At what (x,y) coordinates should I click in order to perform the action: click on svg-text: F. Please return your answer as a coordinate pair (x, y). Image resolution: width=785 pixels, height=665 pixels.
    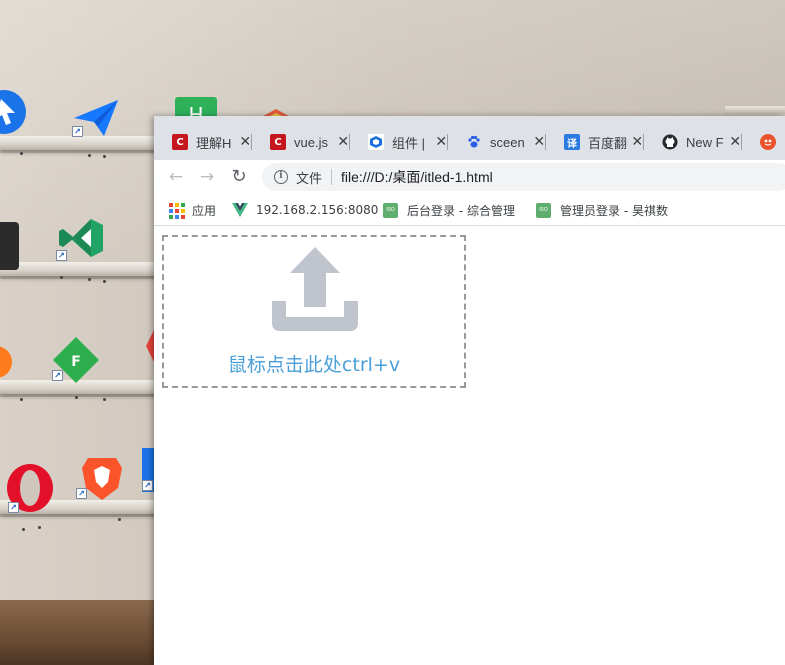
    Looking at the image, I should click on (76, 362).